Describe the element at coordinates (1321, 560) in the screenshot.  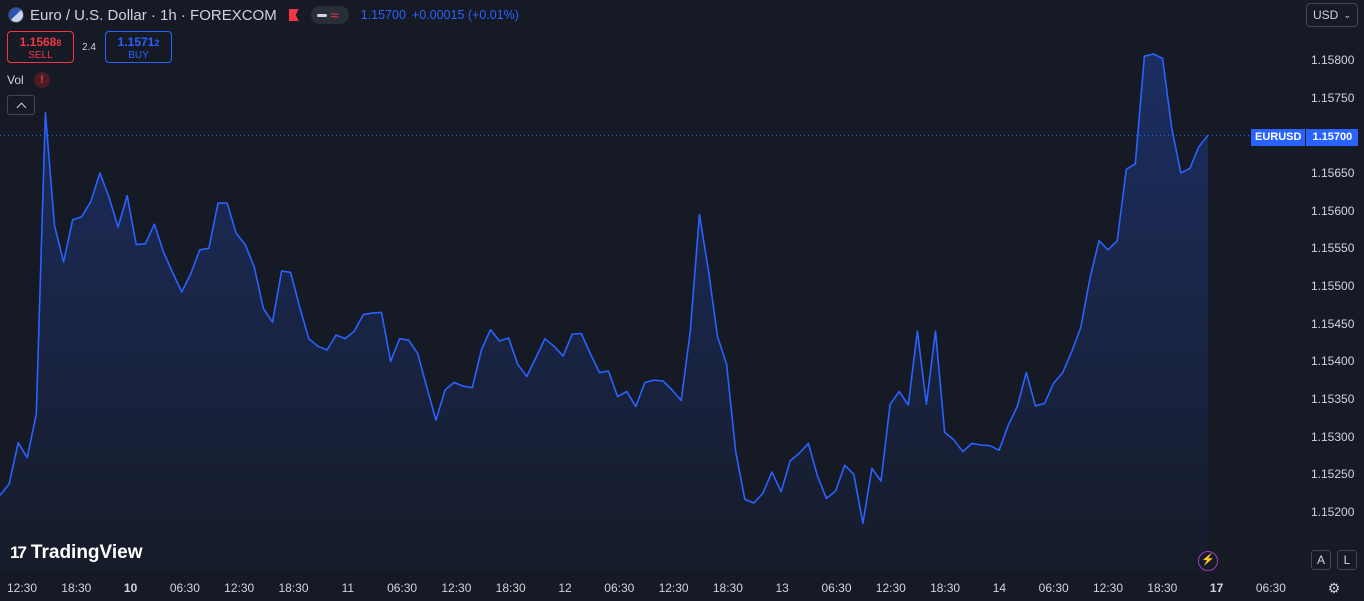
I see `auto-scale-button: A` at that location.